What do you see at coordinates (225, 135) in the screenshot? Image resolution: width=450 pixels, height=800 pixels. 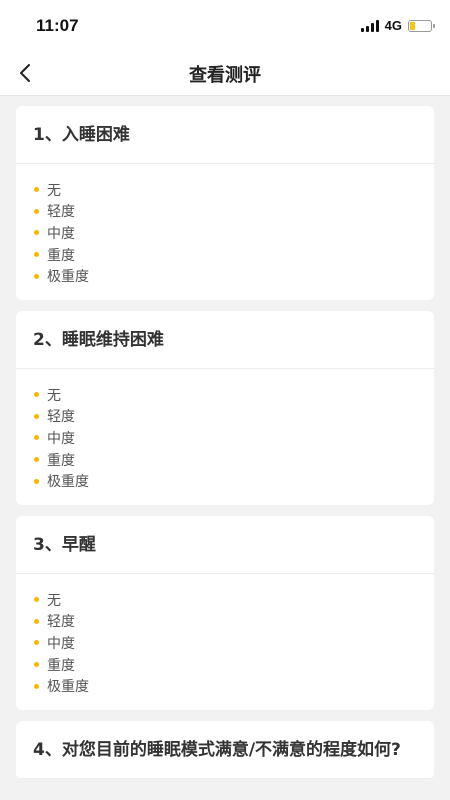 I see `question-title: 1、入睡困难` at bounding box center [225, 135].